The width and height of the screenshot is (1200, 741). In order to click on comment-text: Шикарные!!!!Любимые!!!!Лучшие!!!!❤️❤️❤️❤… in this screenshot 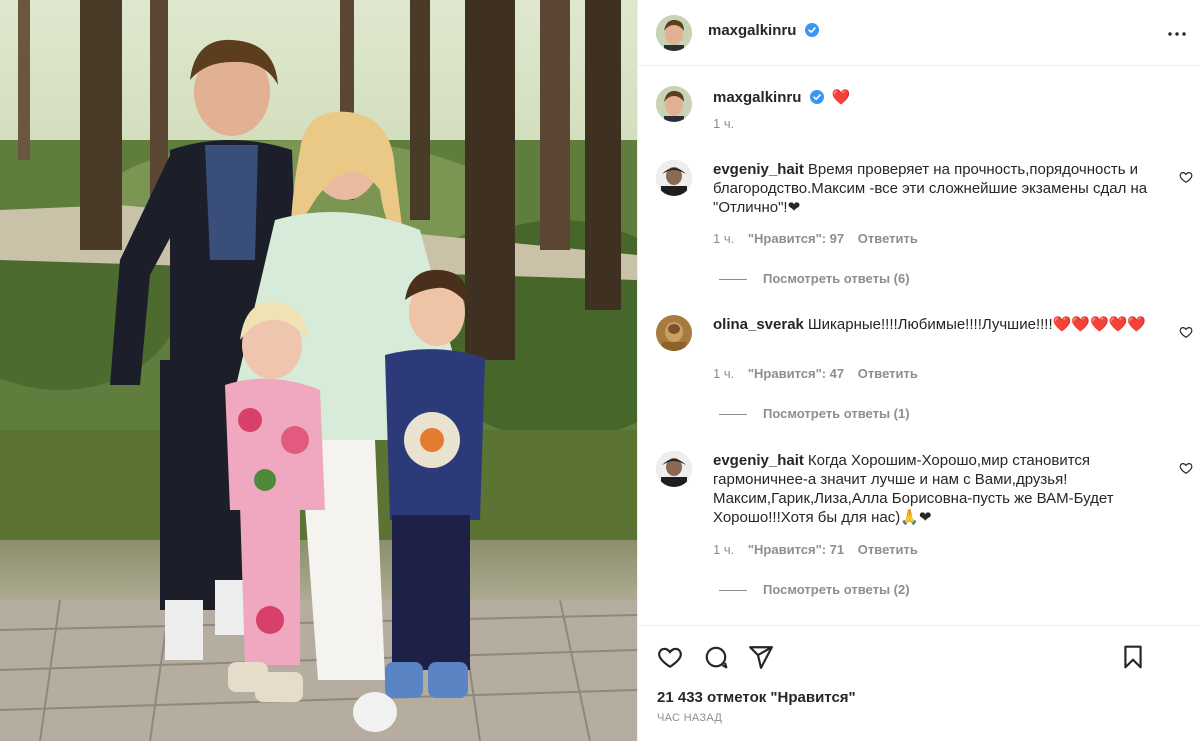, I will do `click(976, 324)`.